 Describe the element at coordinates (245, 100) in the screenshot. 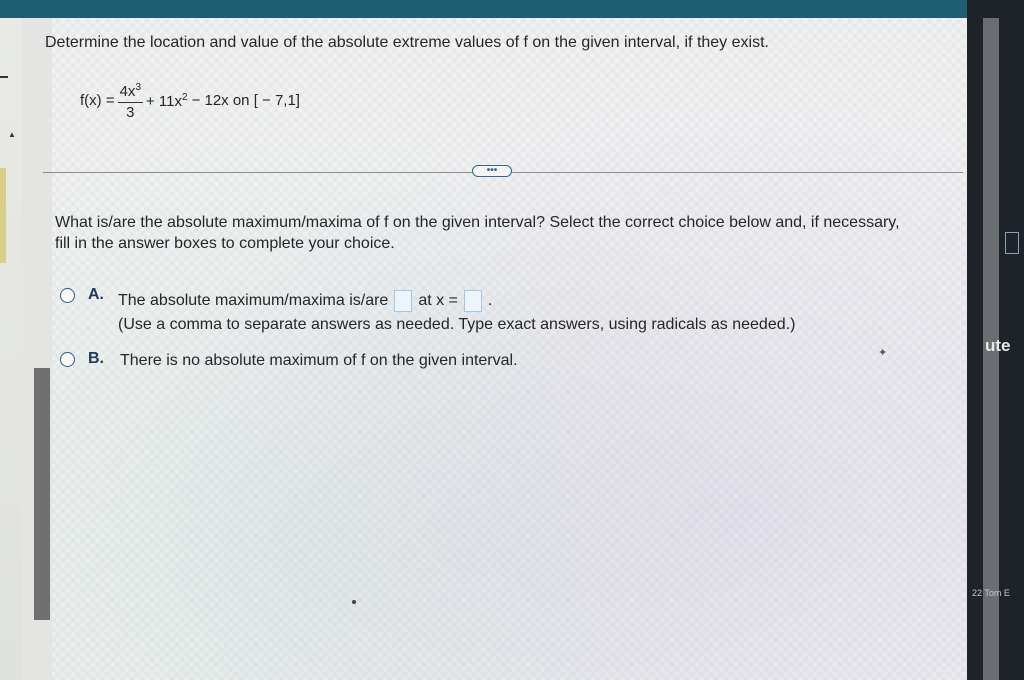

I see `formula-rest: − 12x on [ − 7,1]` at that location.